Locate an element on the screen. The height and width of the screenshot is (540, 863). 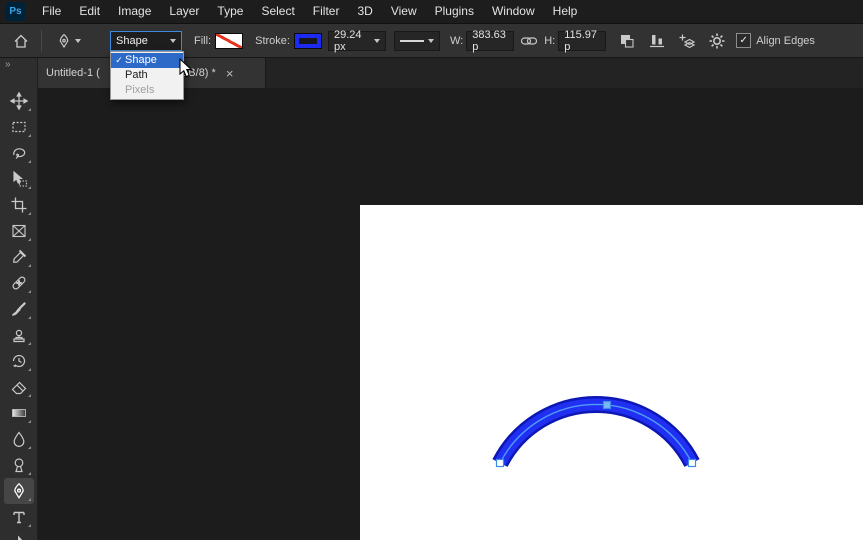
anchor-point-top is located at coordinates (607, 405).